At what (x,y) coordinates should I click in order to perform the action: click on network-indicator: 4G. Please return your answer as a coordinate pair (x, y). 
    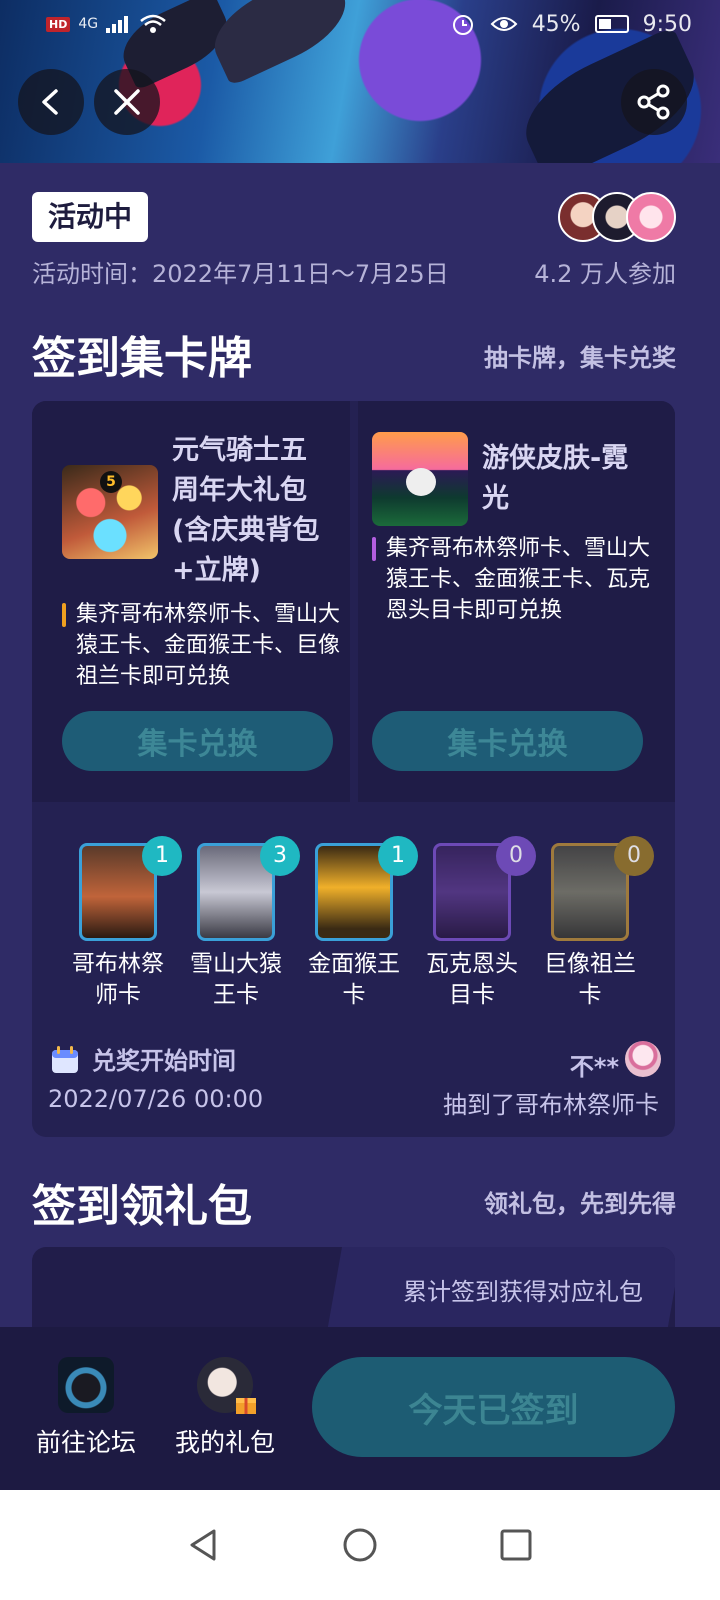
    Looking at the image, I should click on (88, 24).